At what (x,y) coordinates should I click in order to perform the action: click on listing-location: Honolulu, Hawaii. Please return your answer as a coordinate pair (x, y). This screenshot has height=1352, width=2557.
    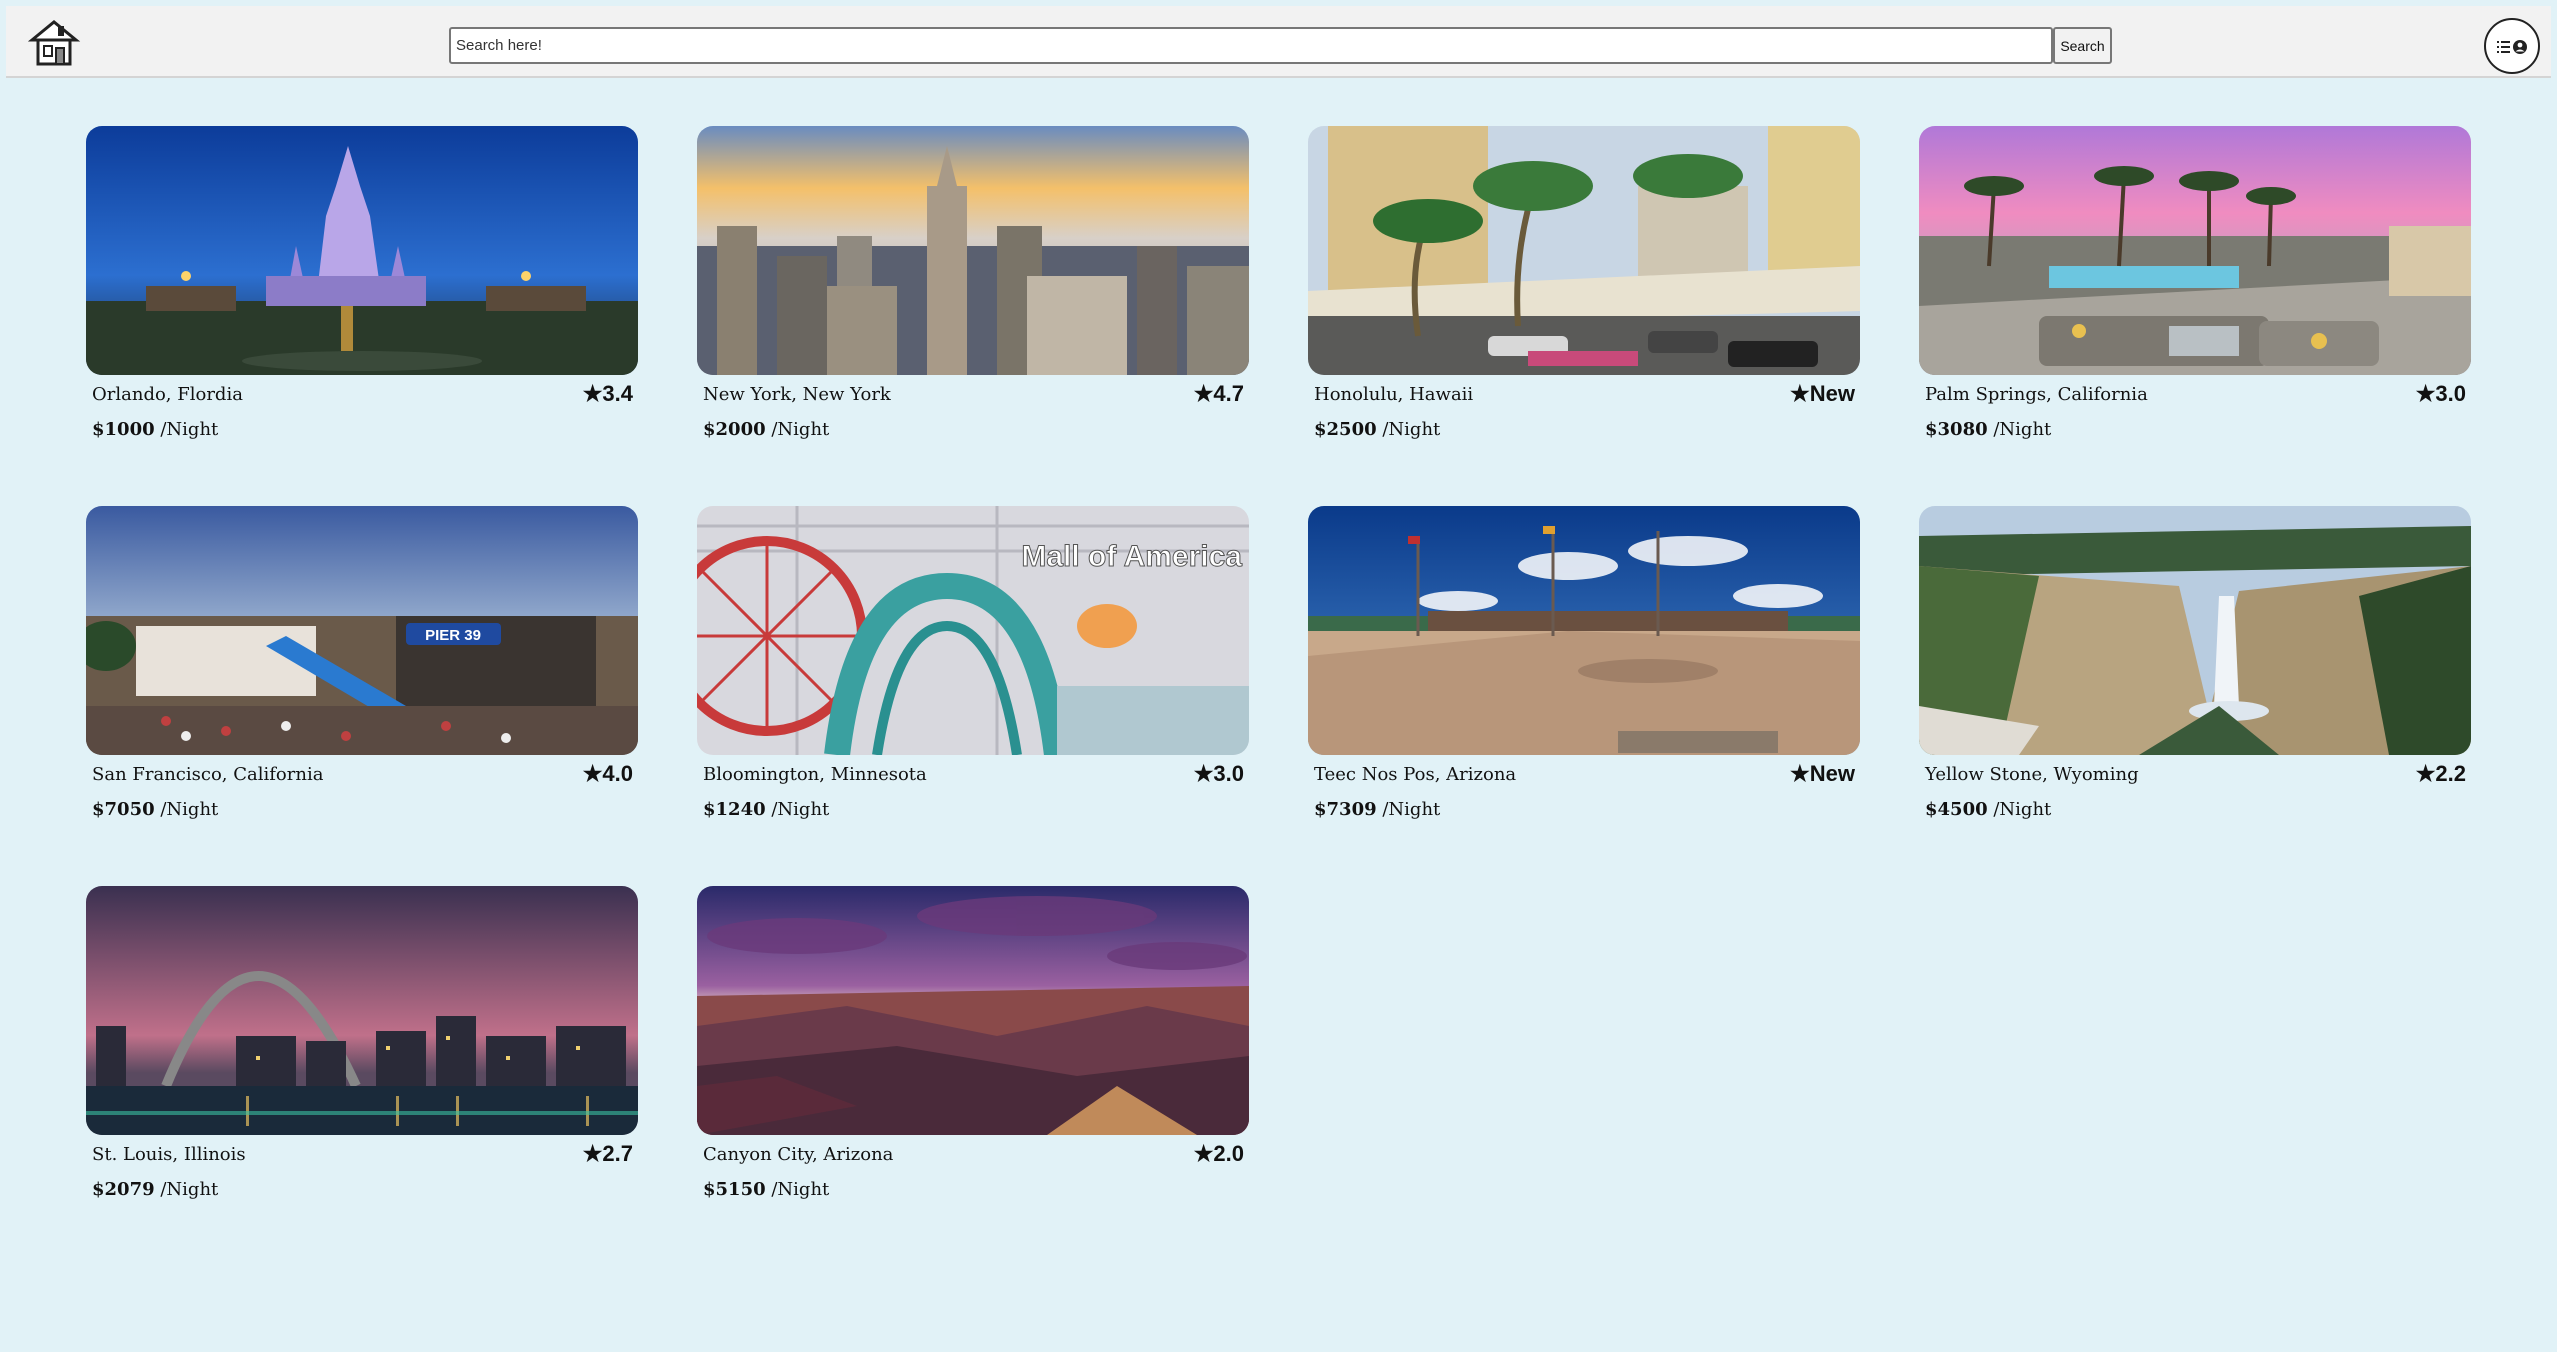
    Looking at the image, I should click on (1394, 394).